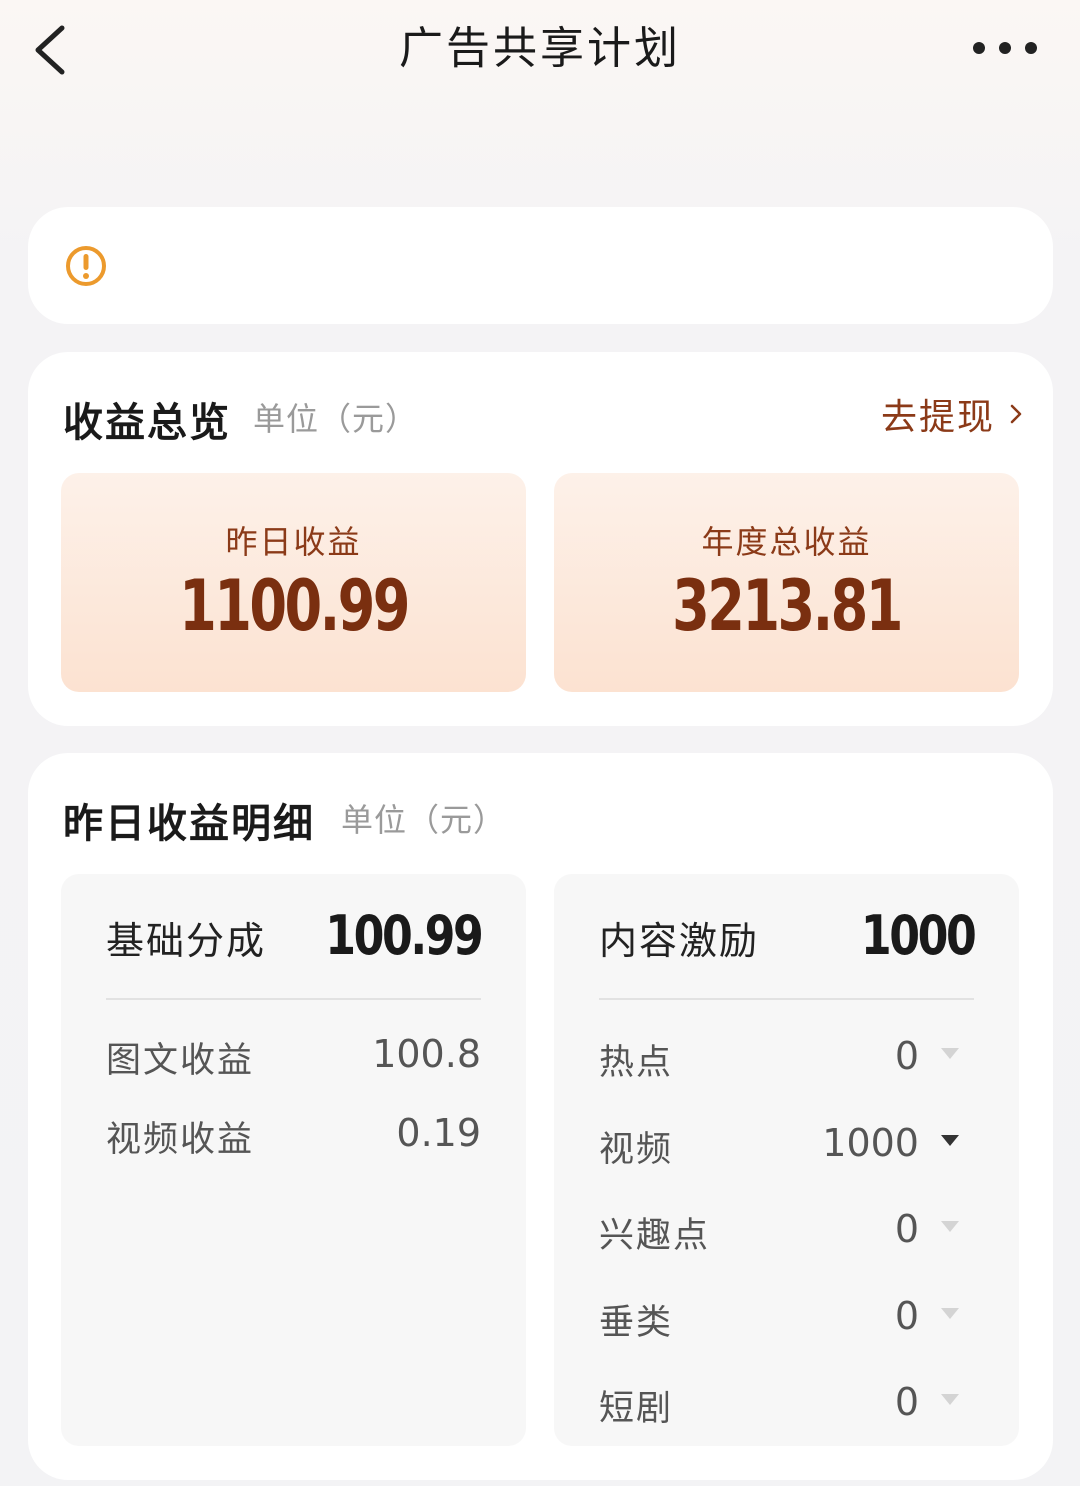 This screenshot has height=1486, width=1080. What do you see at coordinates (786, 1232) in the screenshot?
I see `list-item: 兴趣点 0` at bounding box center [786, 1232].